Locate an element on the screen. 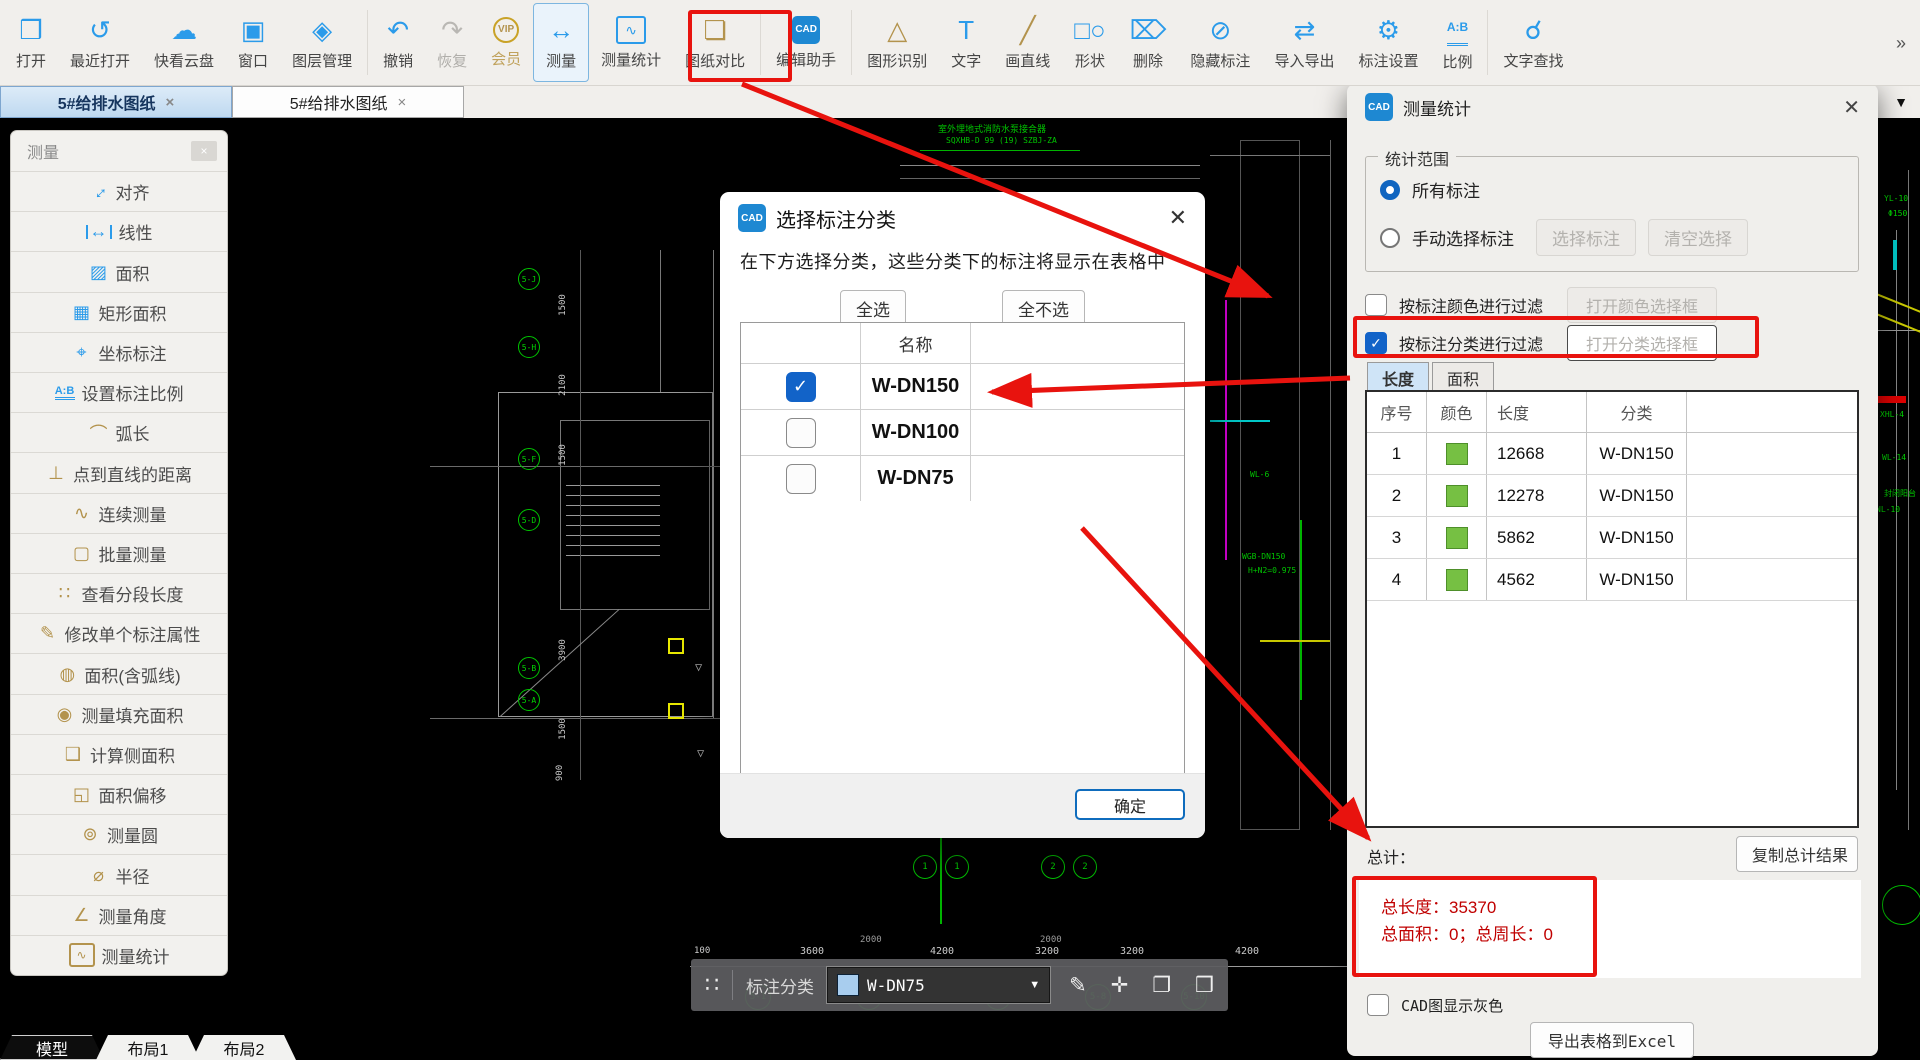 The image size is (1920, 1060). stats-table-row: 2 12278 W-DN150 is located at coordinates (1612, 496).